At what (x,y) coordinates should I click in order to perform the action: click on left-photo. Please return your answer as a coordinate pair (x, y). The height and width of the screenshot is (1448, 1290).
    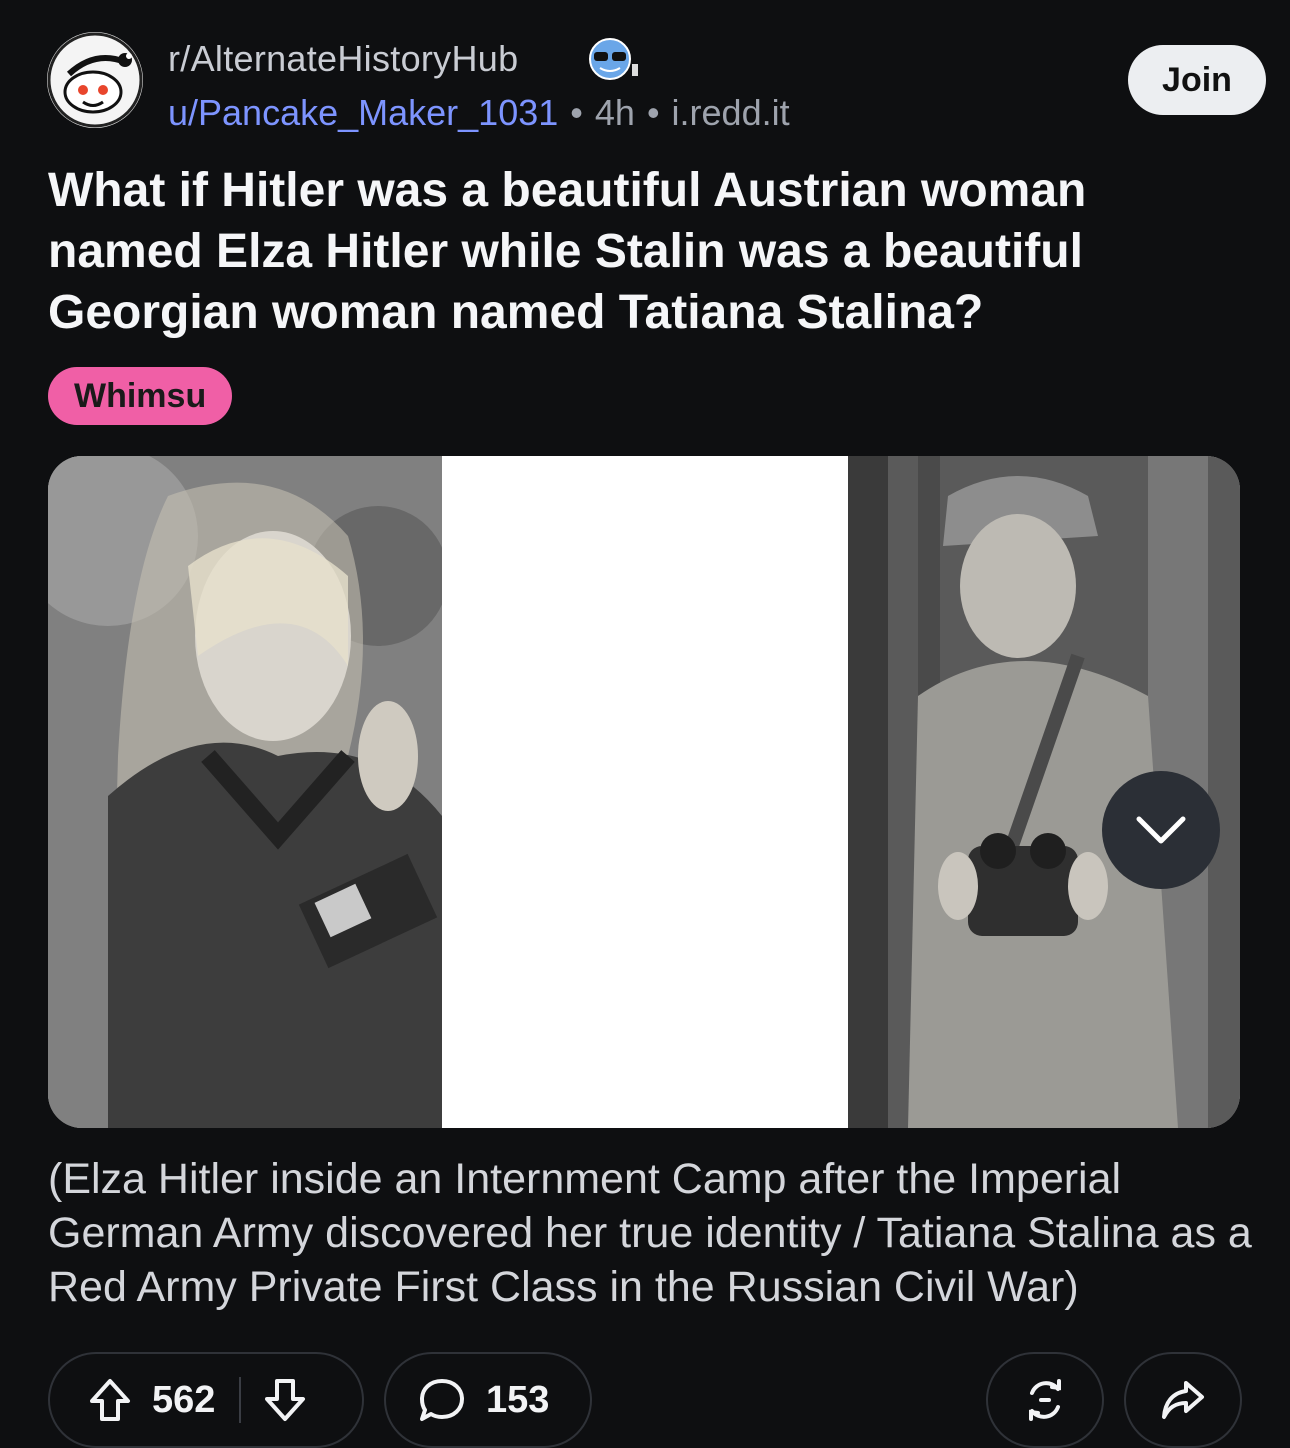
    Looking at the image, I should click on (245, 792).